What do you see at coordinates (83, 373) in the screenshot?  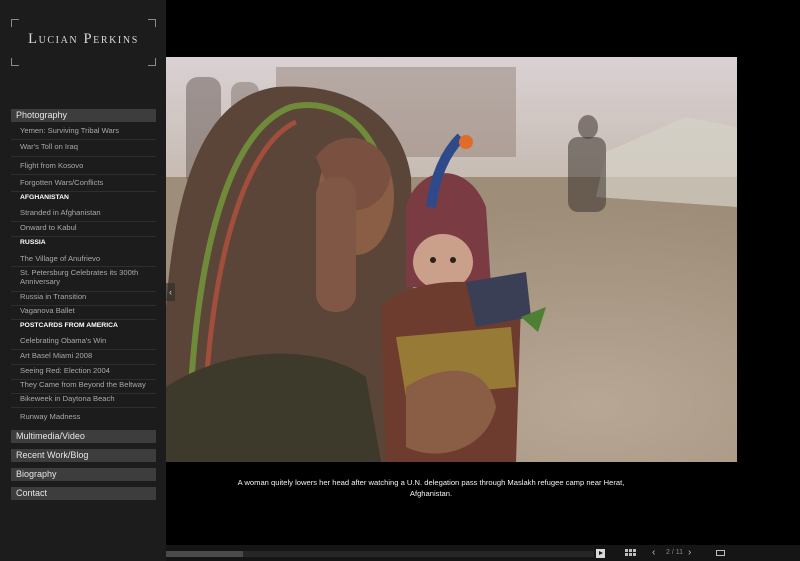 I see `submenu-item-seeing-red: Seeing Red: Election 2004` at bounding box center [83, 373].